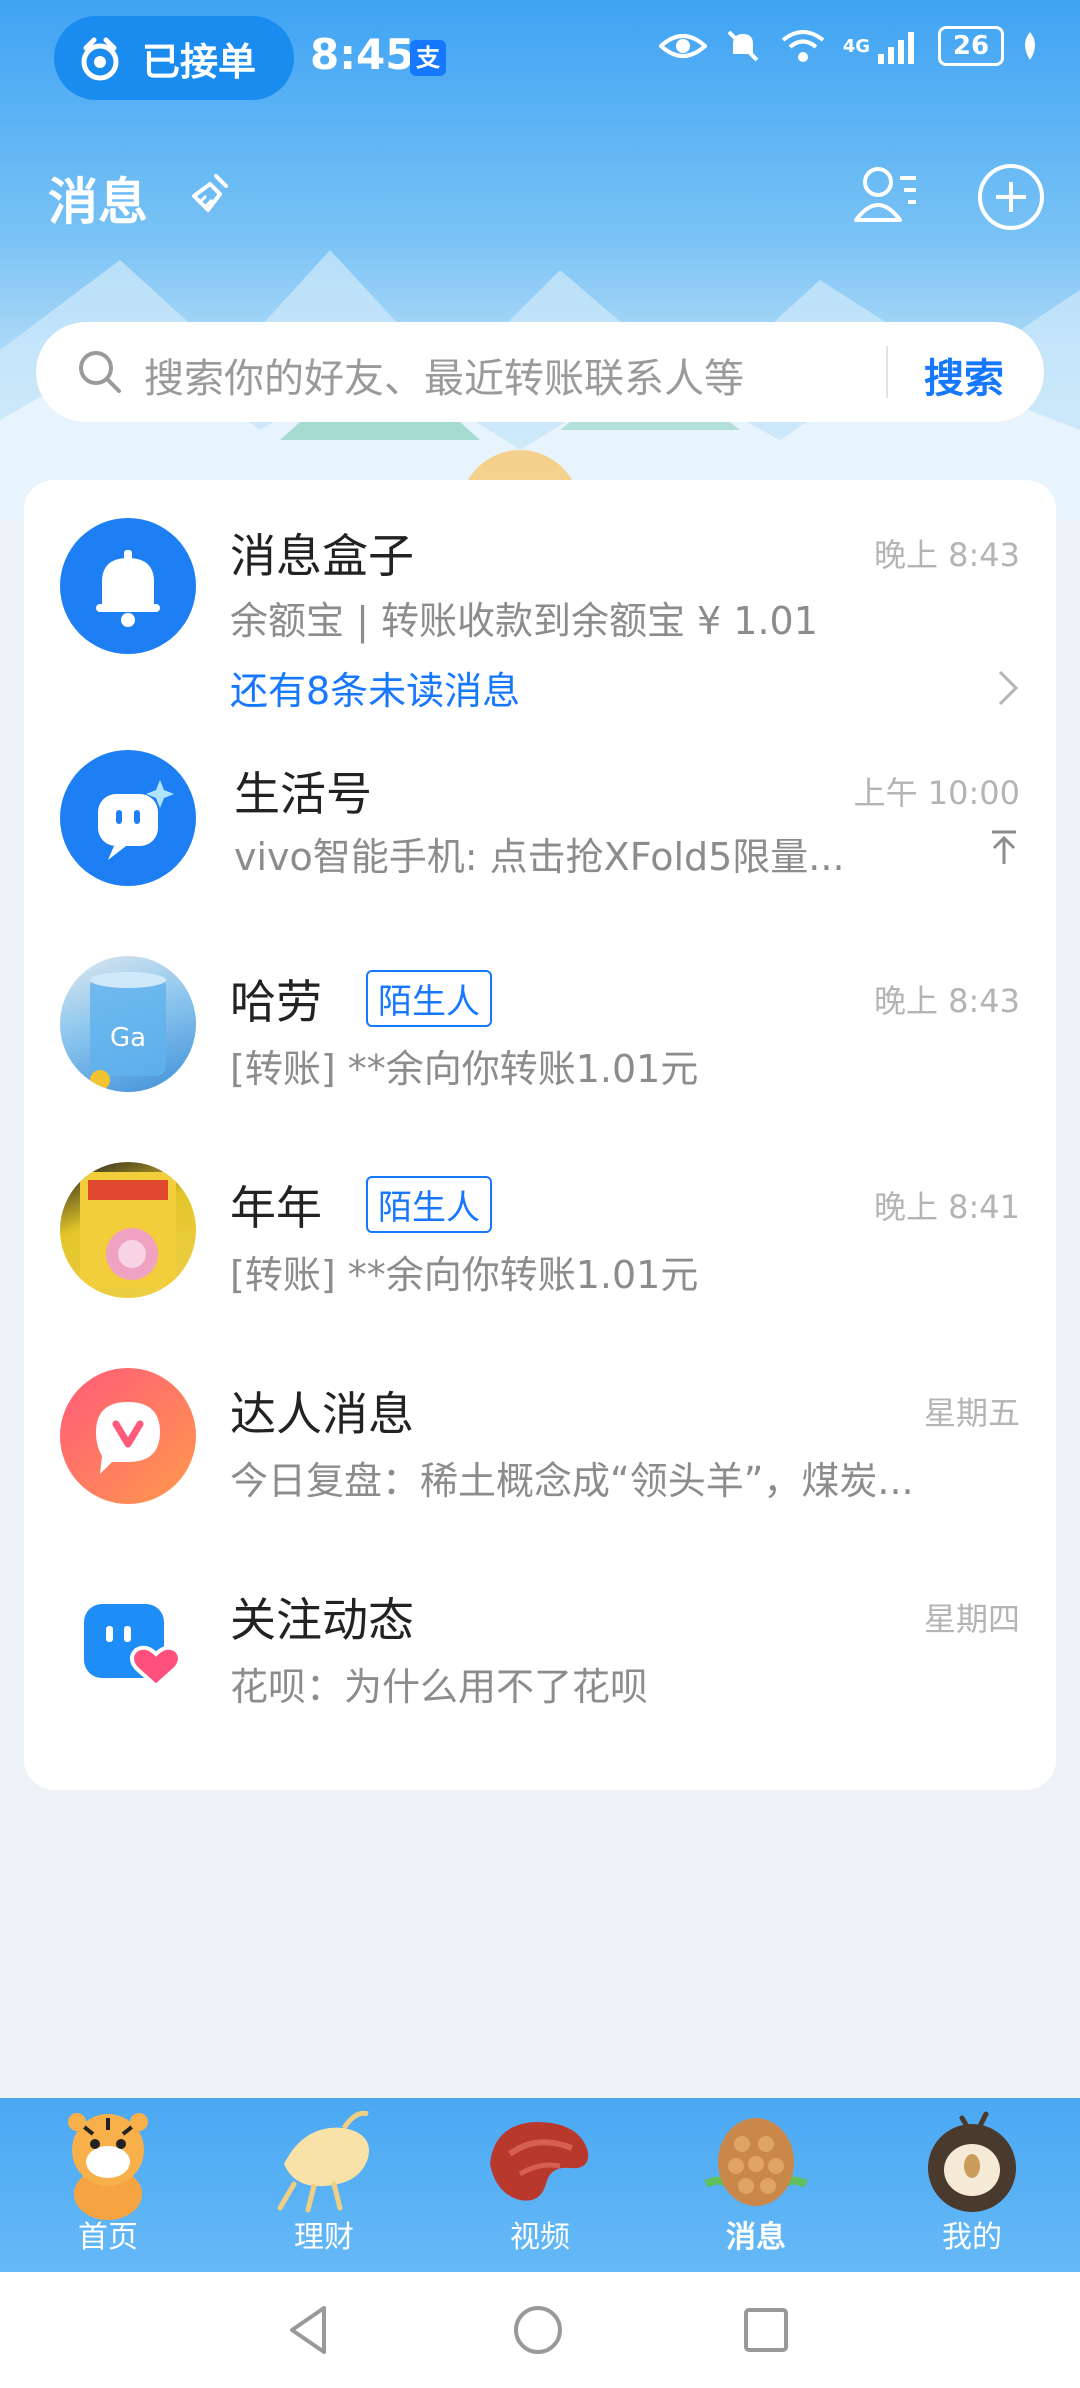 The width and height of the screenshot is (1080, 2388). What do you see at coordinates (310, 2330) in the screenshot?
I see `back-icon` at bounding box center [310, 2330].